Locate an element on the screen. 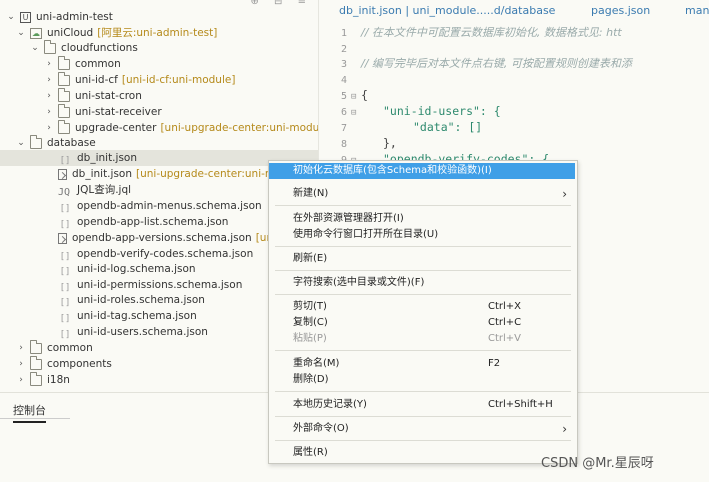 The width and height of the screenshot is (709, 482). tree-item-db-file: [] opendb-verify-codes.schema.json is located at coordinates (156, 254).